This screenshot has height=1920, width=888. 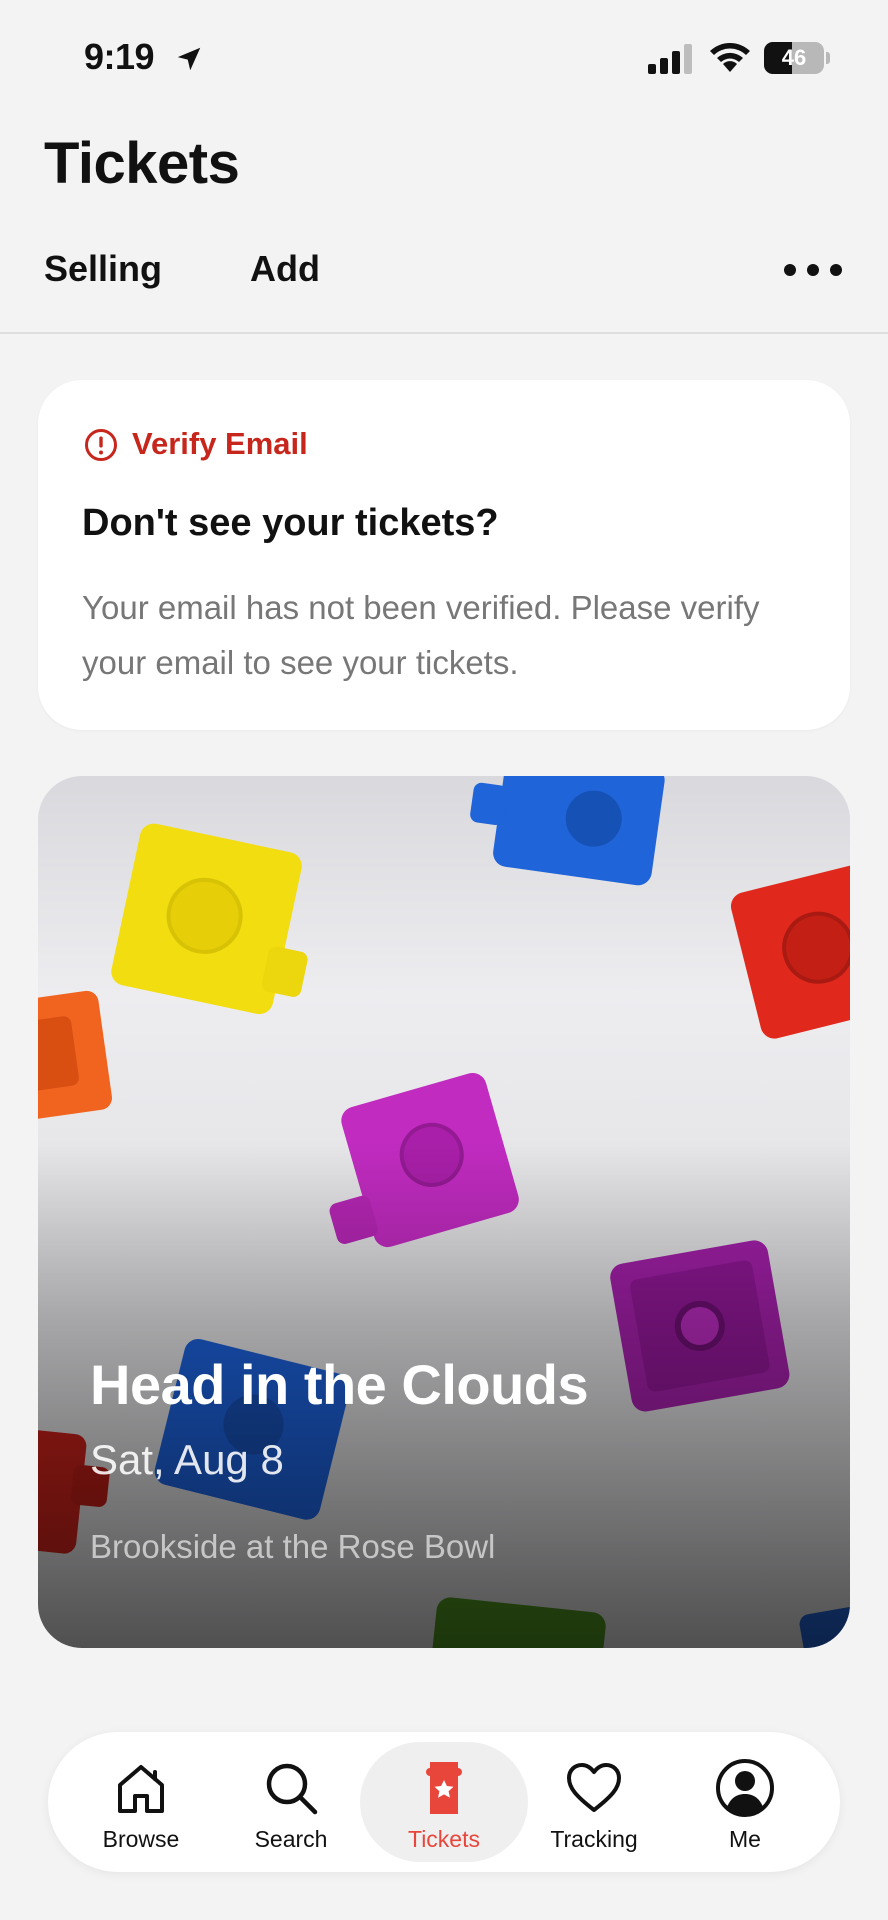 What do you see at coordinates (189, 59) in the screenshot?
I see `location-arrow-icon` at bounding box center [189, 59].